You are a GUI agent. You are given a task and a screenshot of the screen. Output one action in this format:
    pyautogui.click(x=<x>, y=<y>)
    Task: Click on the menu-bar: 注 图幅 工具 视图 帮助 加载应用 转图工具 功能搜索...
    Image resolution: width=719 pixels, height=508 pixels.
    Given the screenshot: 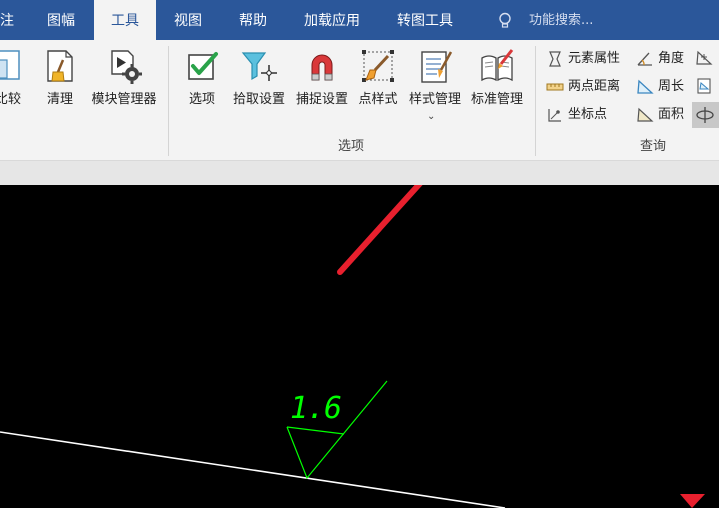 What is the action you would take?
    pyautogui.click(x=359, y=20)
    